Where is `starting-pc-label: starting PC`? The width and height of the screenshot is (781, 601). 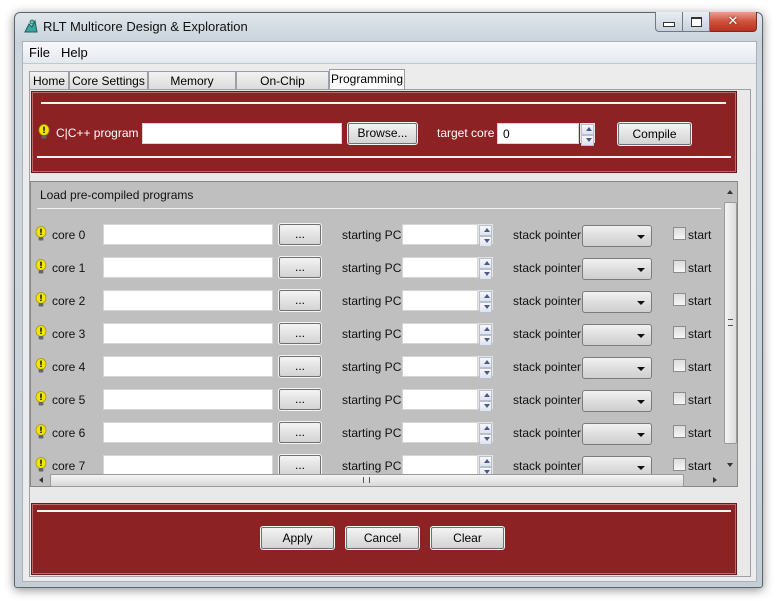
starting-pc-label: starting PC is located at coordinates (372, 268).